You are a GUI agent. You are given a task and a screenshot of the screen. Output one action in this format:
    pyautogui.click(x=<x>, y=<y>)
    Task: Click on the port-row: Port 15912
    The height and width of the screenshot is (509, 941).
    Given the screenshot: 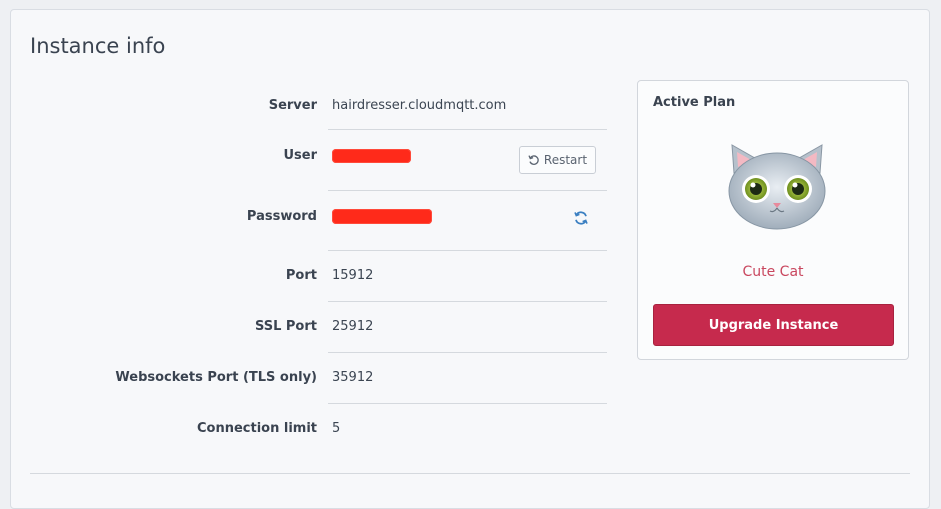 What is the action you would take?
    pyautogui.click(x=309, y=275)
    